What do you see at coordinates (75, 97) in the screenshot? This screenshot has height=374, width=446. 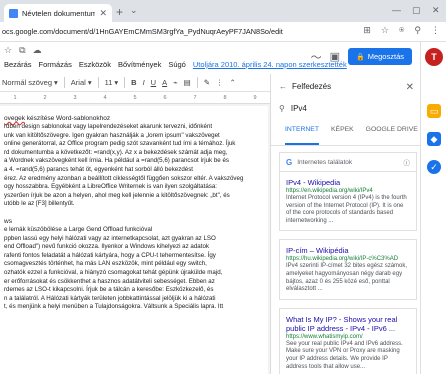 I see `ruler-mark: 3` at bounding box center [75, 97].